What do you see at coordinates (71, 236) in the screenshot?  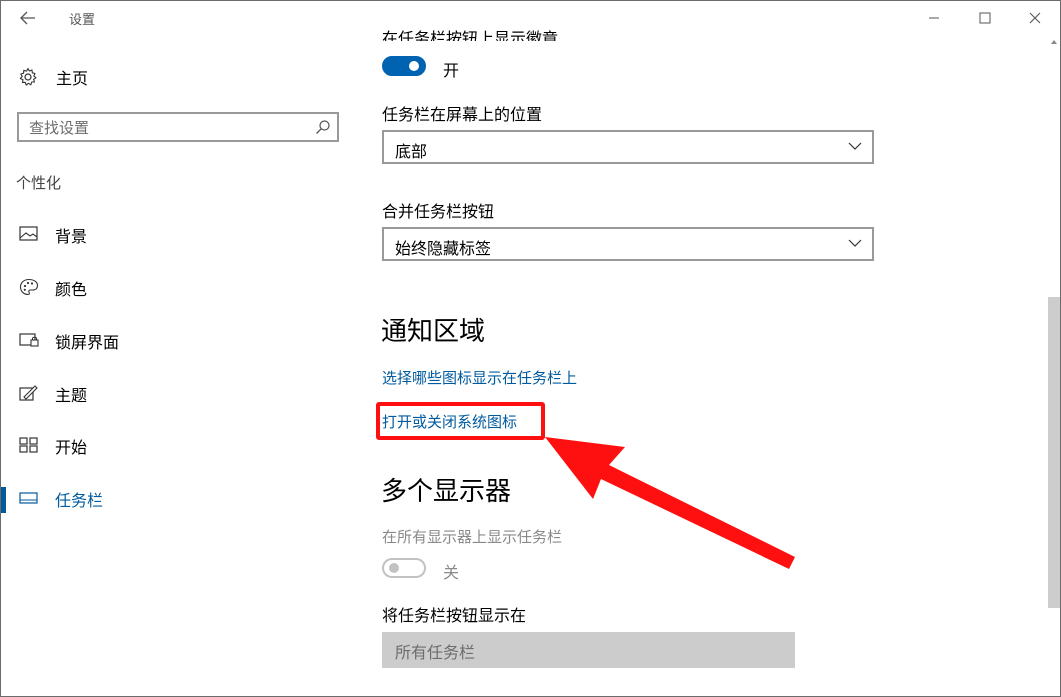 I see `sidebar-item-label: 背景` at bounding box center [71, 236].